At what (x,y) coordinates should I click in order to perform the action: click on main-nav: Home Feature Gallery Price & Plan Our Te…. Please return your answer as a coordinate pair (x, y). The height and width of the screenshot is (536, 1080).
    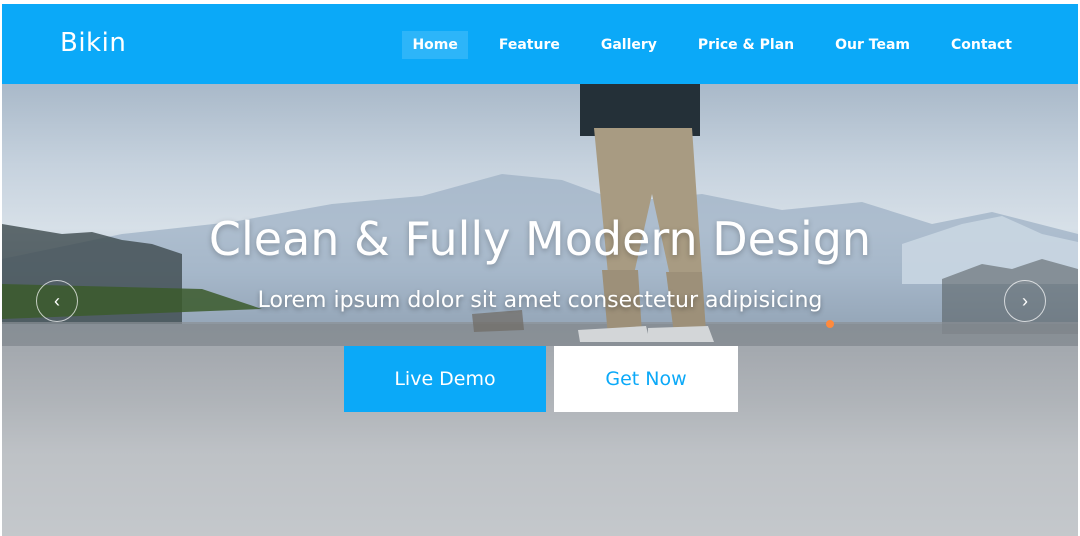
    Looking at the image, I should click on (701, 45).